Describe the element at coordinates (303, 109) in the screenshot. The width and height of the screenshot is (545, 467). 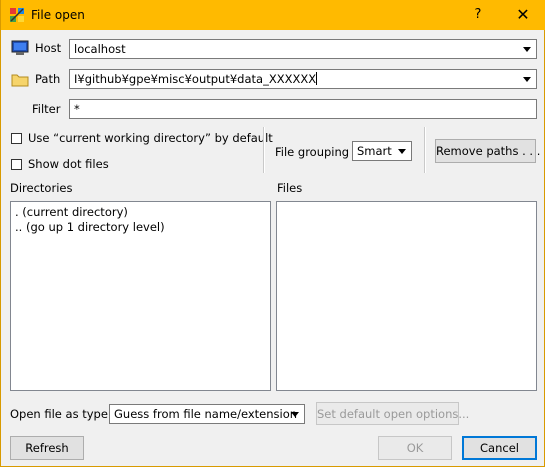
I see `filter-input: *` at that location.